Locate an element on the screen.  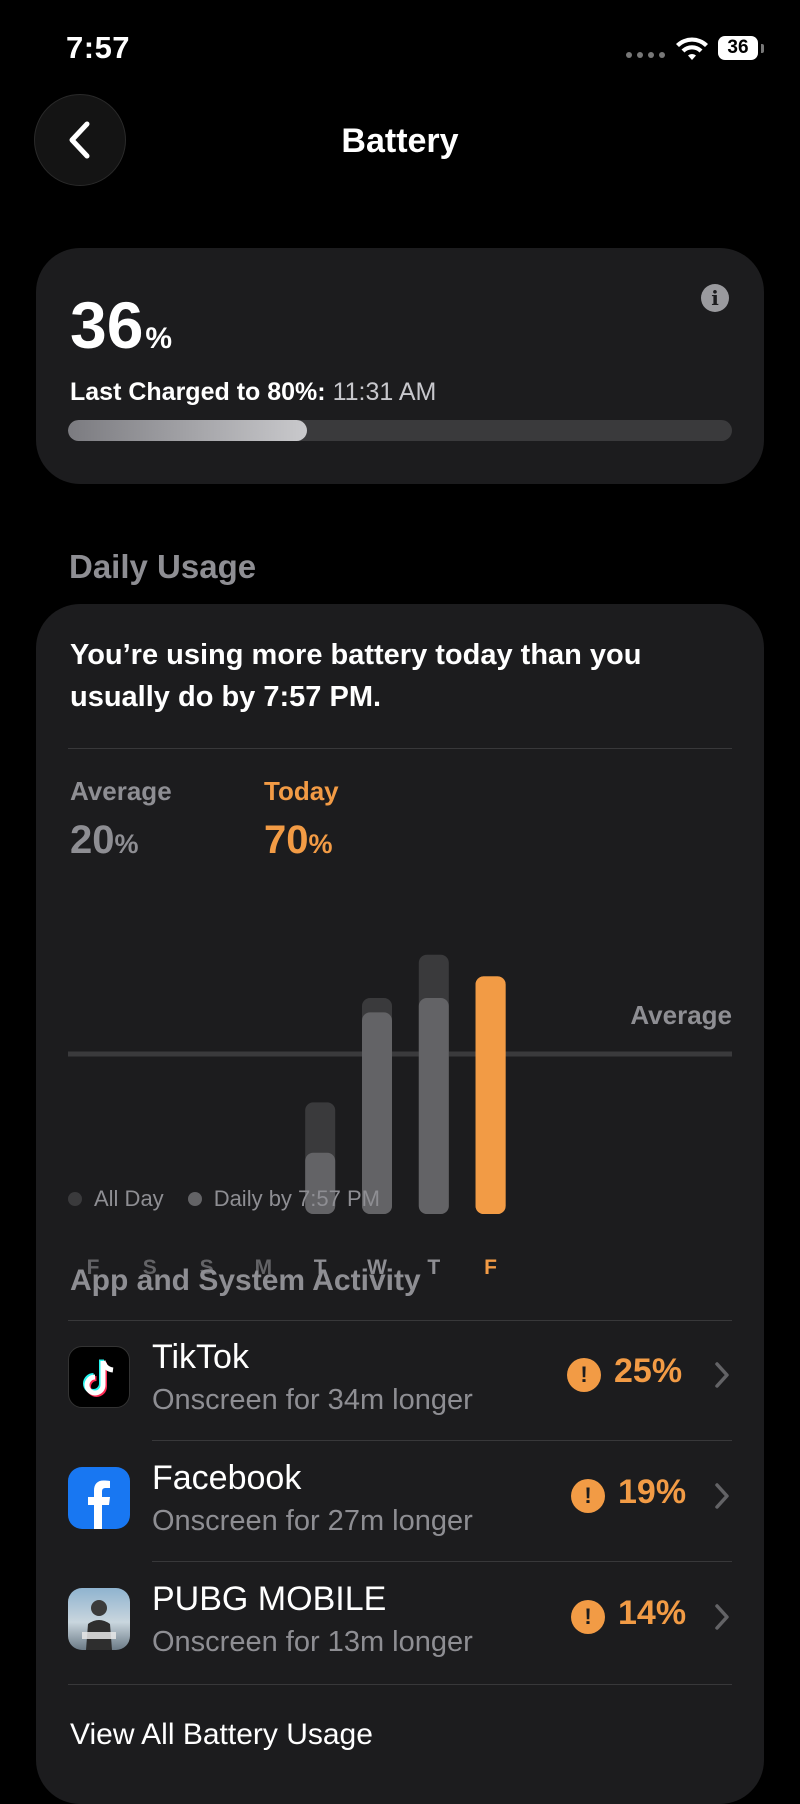
usage-chart-svg: FSSMTWTF is located at coordinates (400, 1116).